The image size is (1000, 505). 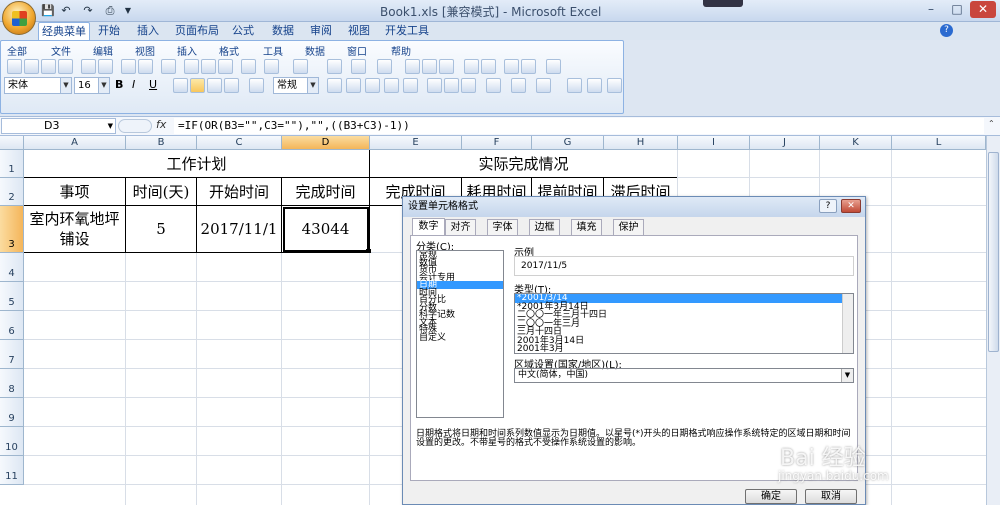 What do you see at coordinates (296, 85) in the screenshot?
I see `number-format-select: 常规 ▼` at bounding box center [296, 85].